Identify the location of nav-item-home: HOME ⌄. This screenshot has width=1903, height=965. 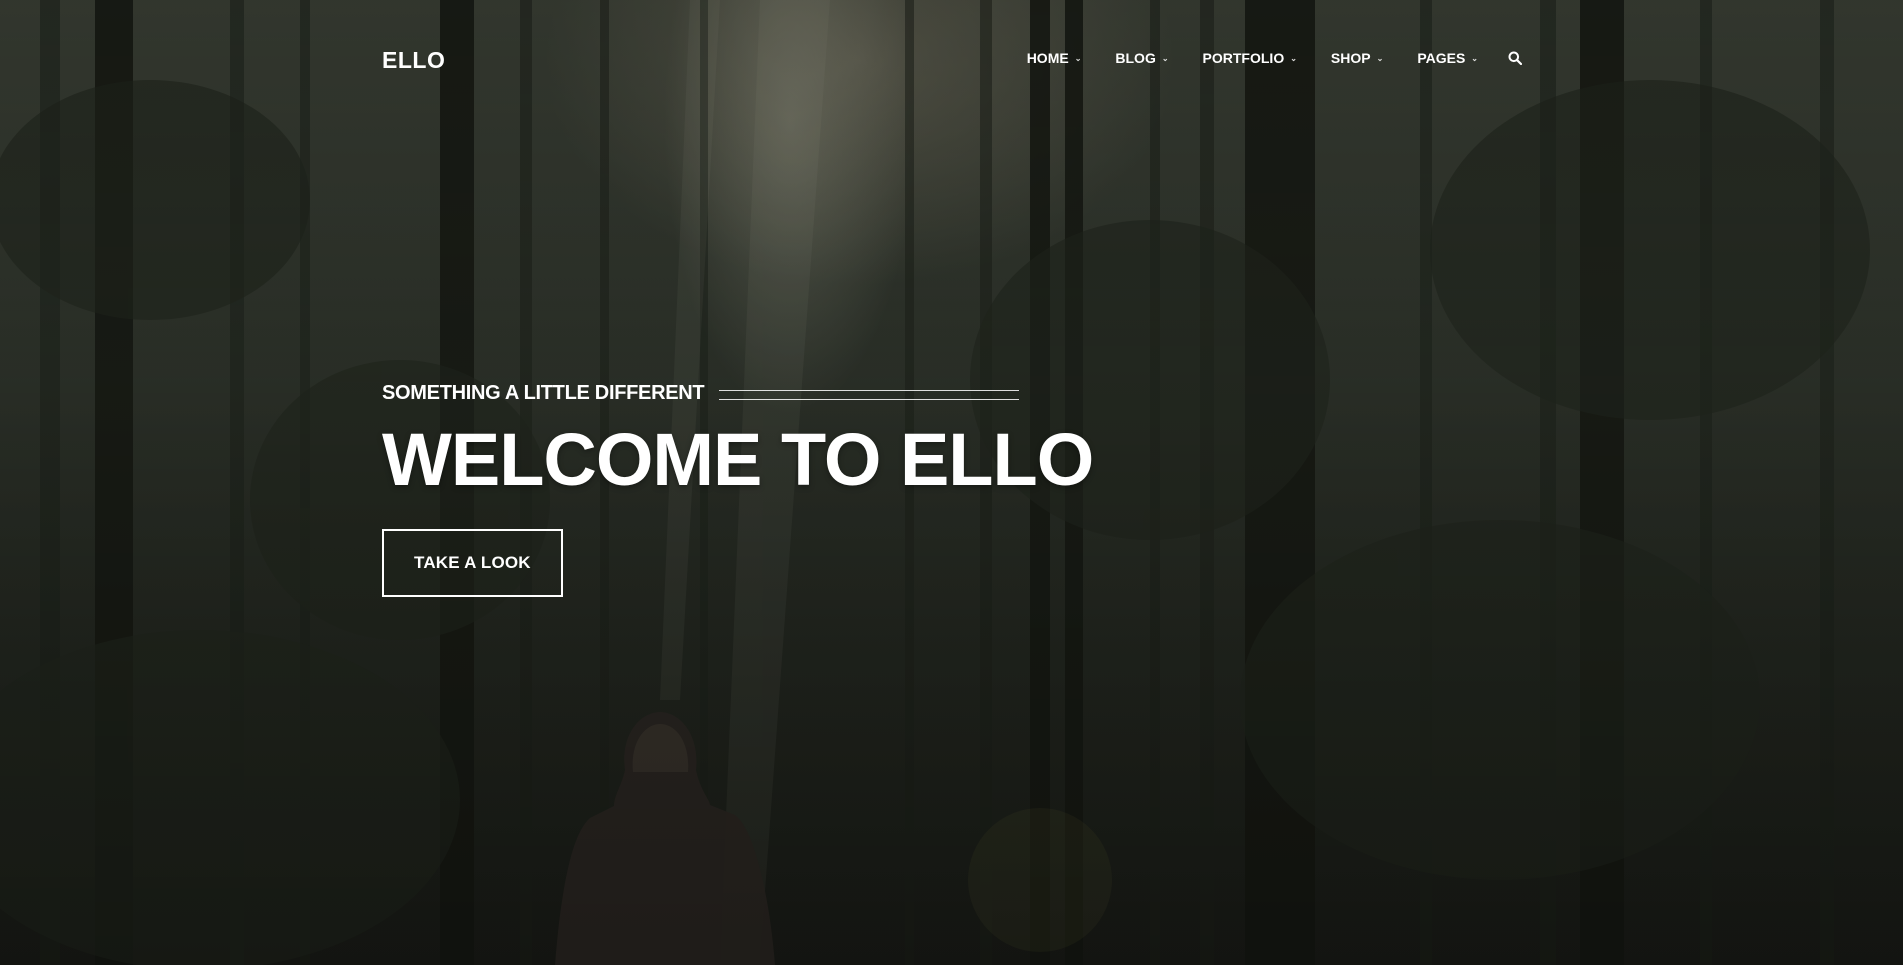
(1054, 58).